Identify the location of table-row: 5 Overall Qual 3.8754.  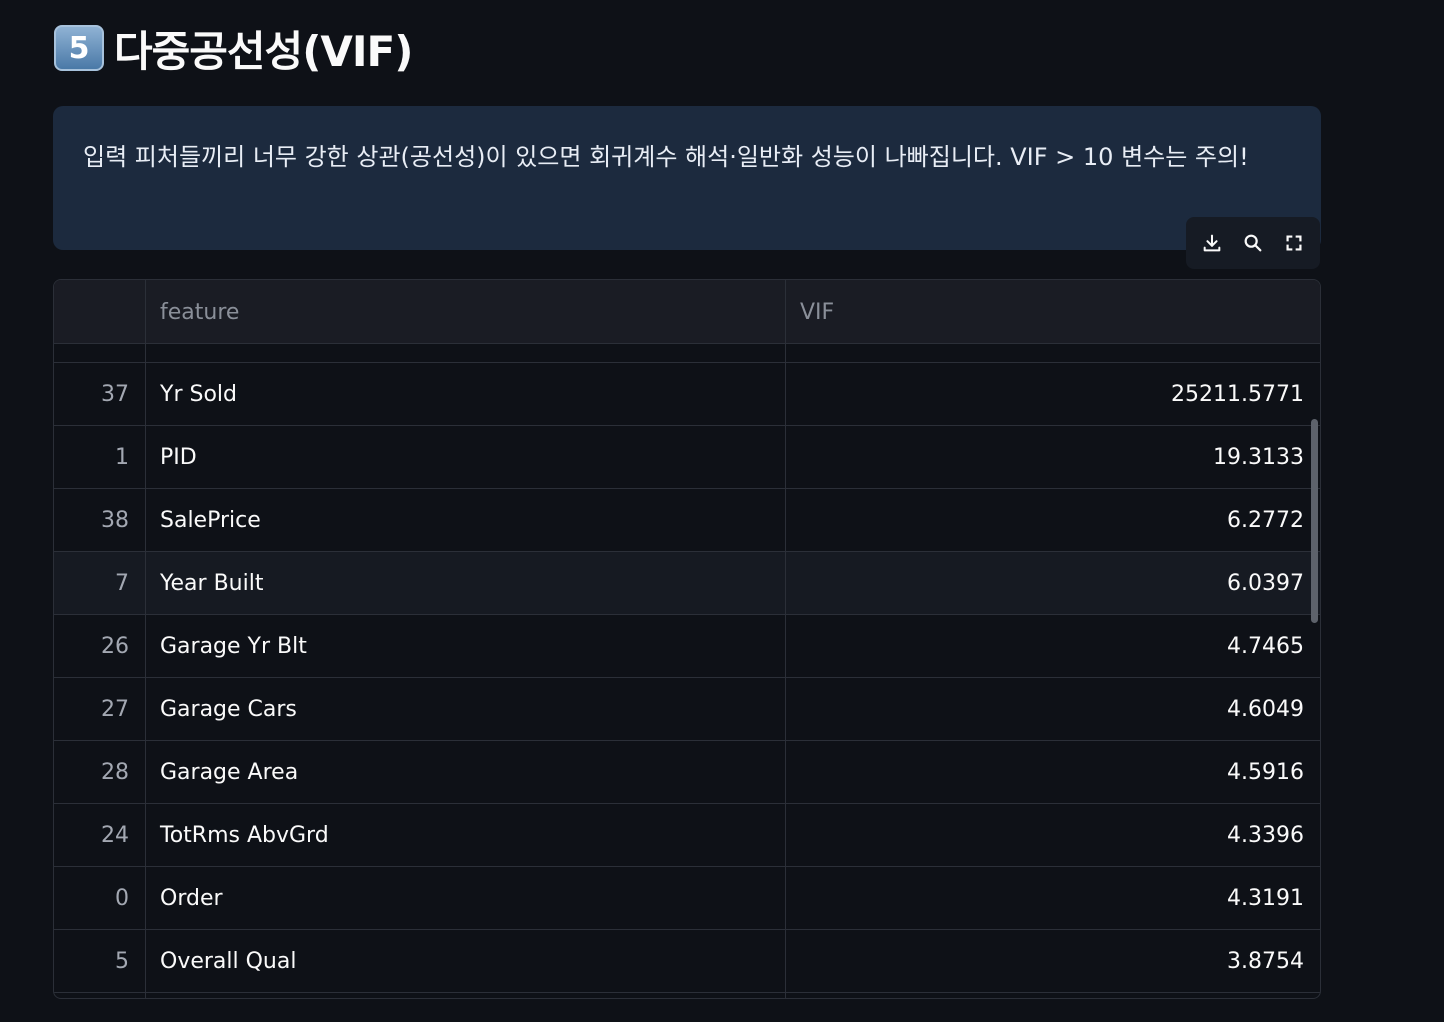
(687, 961).